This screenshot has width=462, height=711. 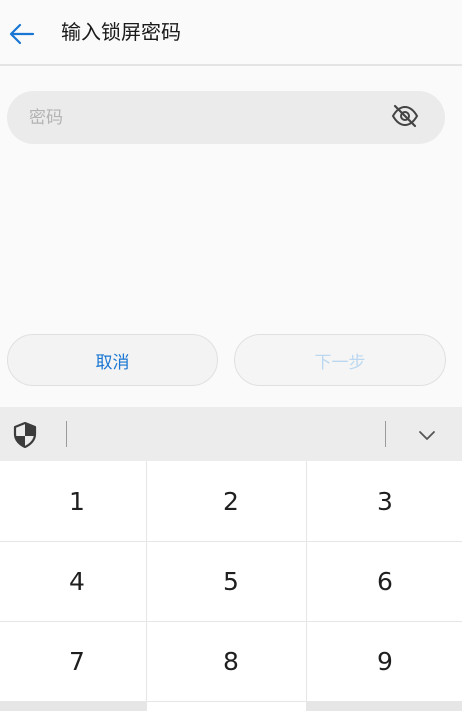 What do you see at coordinates (231, 33) in the screenshot?
I see `app-header: 输入锁屏密码` at bounding box center [231, 33].